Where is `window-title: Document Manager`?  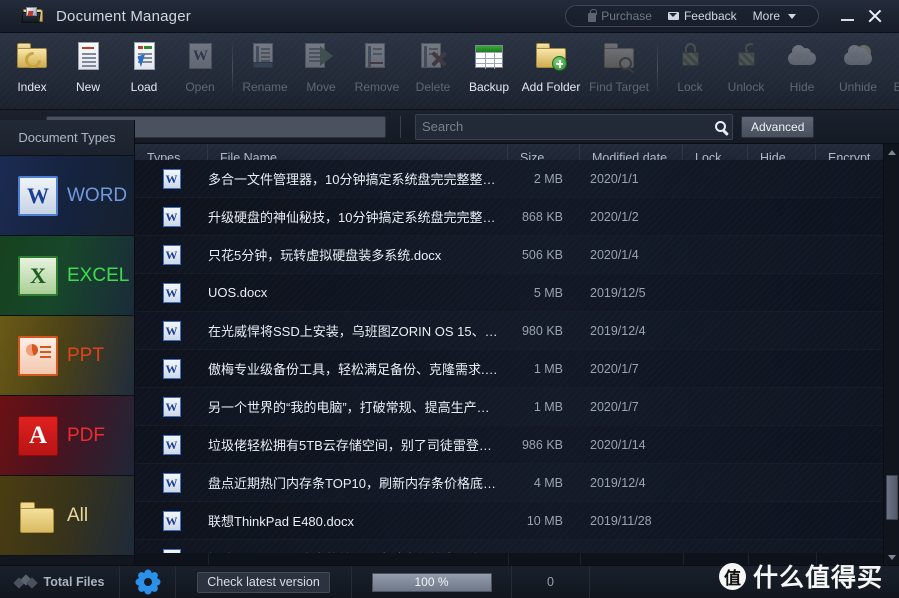
window-title: Document Manager is located at coordinates (123, 16).